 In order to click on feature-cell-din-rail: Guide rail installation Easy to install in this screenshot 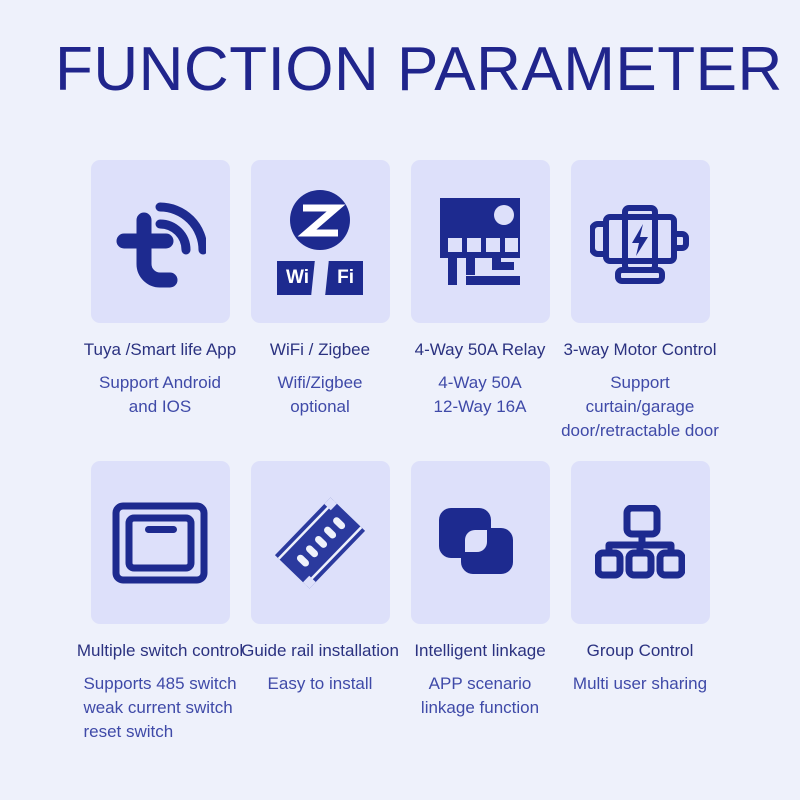, I will do `click(320, 578)`.